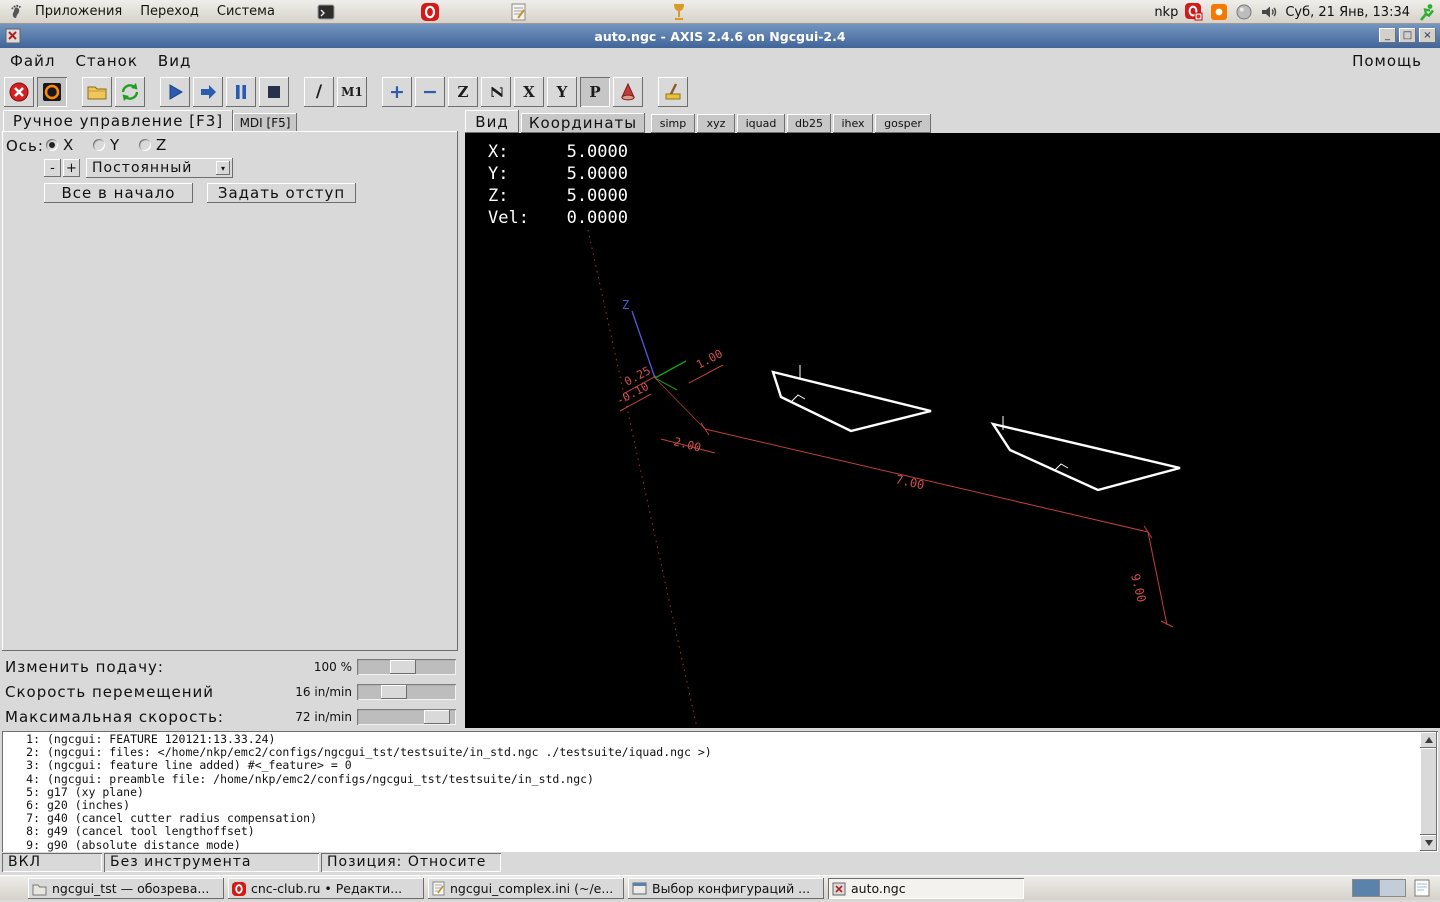 Image resolution: width=1440 pixels, height=902 pixels. I want to click on workspace-switcher, so click(1379, 888).